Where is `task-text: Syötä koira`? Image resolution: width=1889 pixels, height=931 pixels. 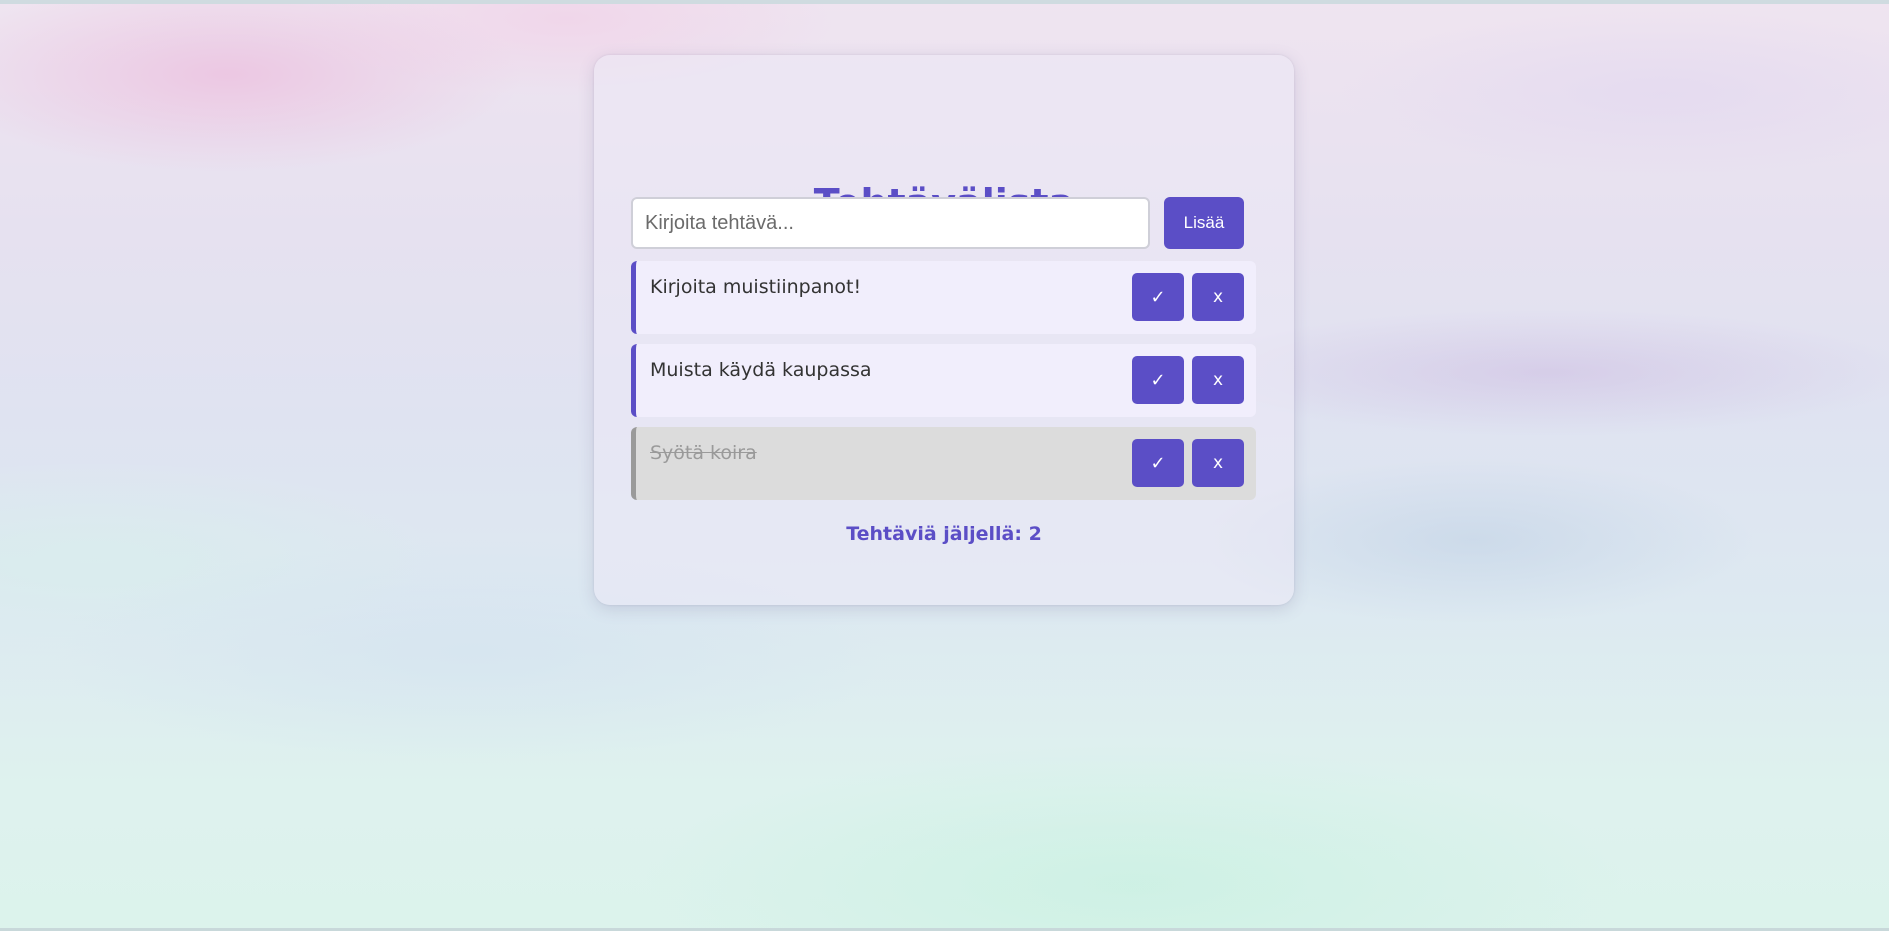
task-text: Syötä koira is located at coordinates (703, 453).